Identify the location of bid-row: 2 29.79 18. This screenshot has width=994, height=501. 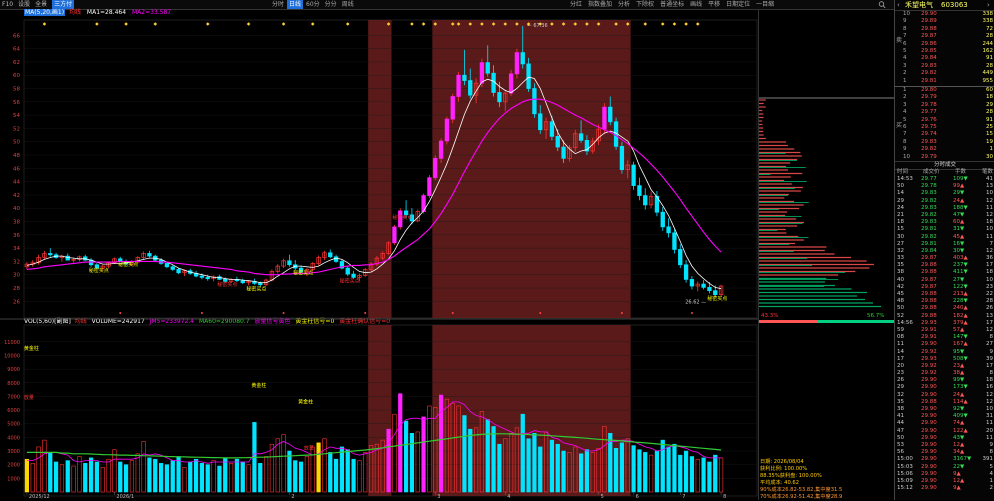
(948, 97).